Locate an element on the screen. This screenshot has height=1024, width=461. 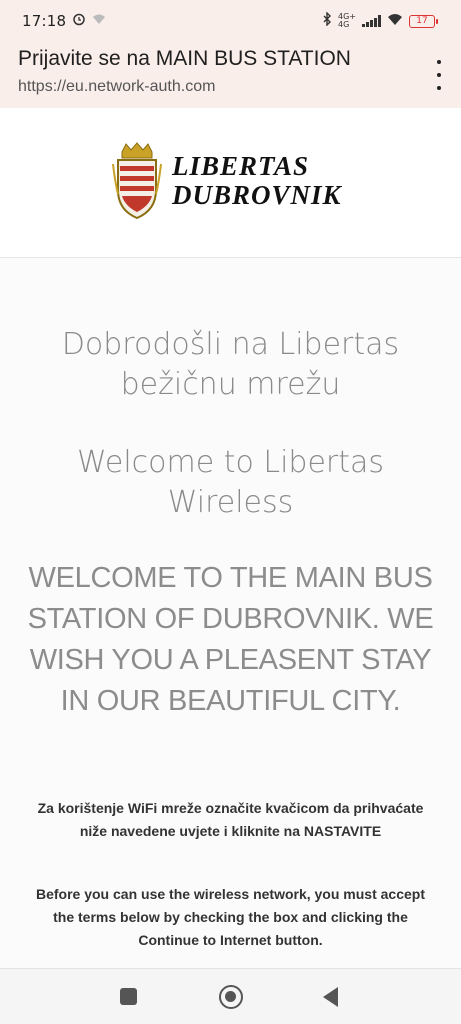
bluetooth-icon is located at coordinates (327, 20).